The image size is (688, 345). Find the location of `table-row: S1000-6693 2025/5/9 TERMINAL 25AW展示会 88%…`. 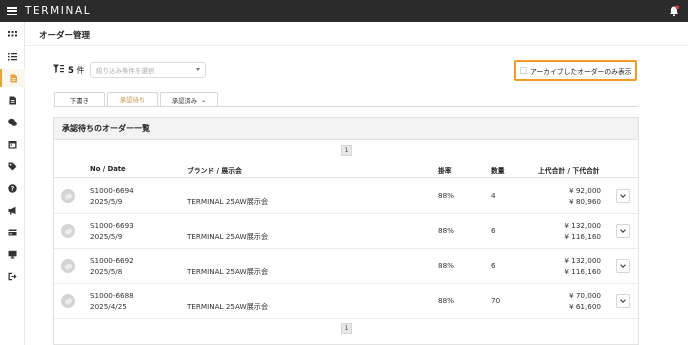

table-row: S1000-6693 2025/5/9 TERMINAL 25AW展示会 88%… is located at coordinates (346, 231).